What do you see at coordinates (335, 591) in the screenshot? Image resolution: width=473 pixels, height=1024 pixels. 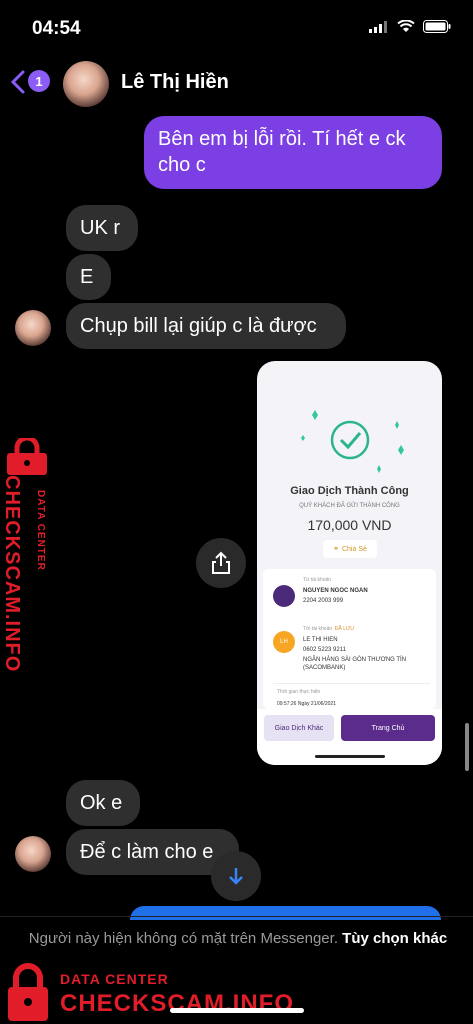 I see `from-name: NGUYEN NGOC NGAN` at bounding box center [335, 591].